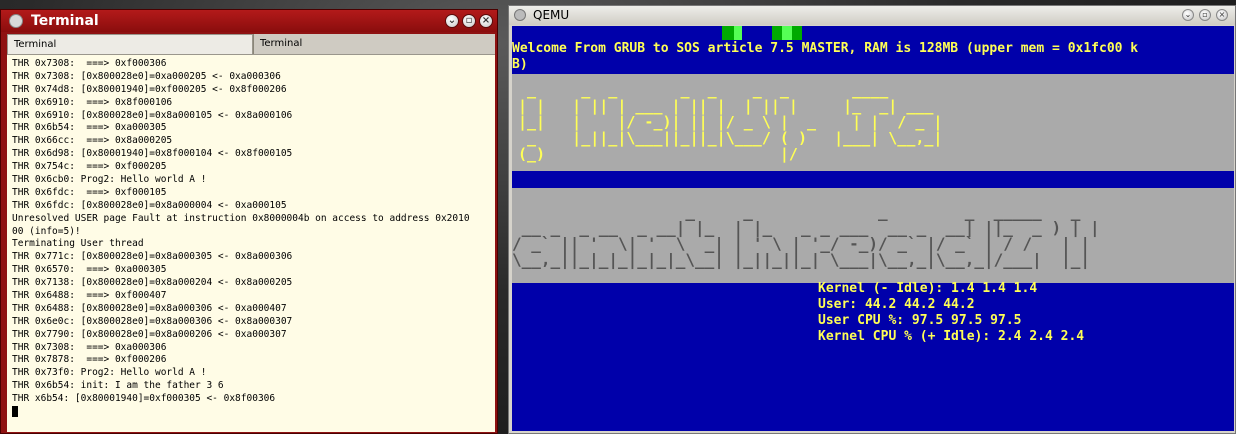  Describe the element at coordinates (920, 320) in the screenshot. I see `stat-line: User CPU %: 97.5 97.5 97.5` at that location.